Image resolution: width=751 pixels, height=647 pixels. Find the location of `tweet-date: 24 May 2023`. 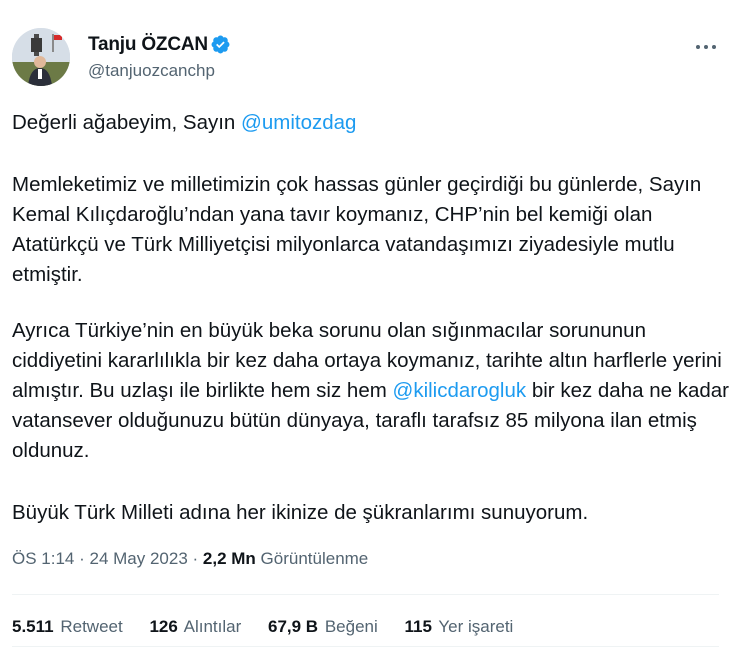

tweet-date: 24 May 2023 is located at coordinates (138, 558).